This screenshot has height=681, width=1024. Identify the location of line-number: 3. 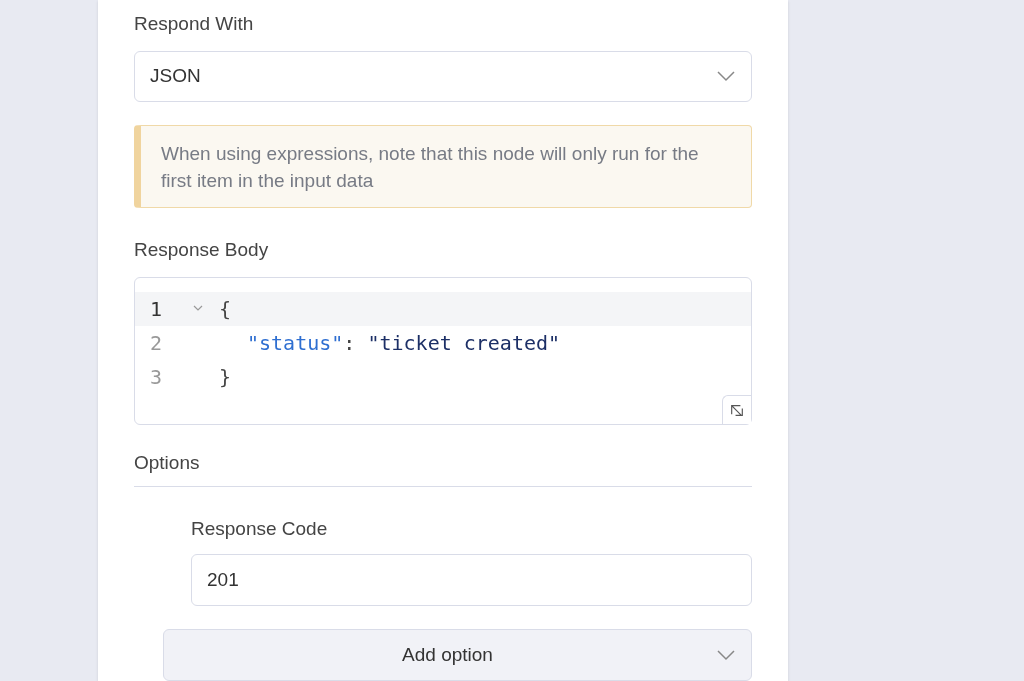
(155, 377).